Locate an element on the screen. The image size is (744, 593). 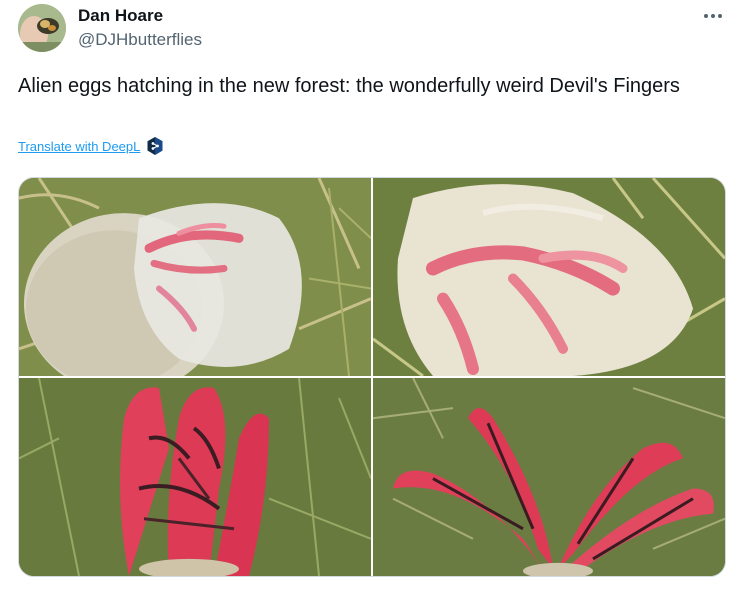
translate-row: Translate with DeepL is located at coordinates (90, 146).